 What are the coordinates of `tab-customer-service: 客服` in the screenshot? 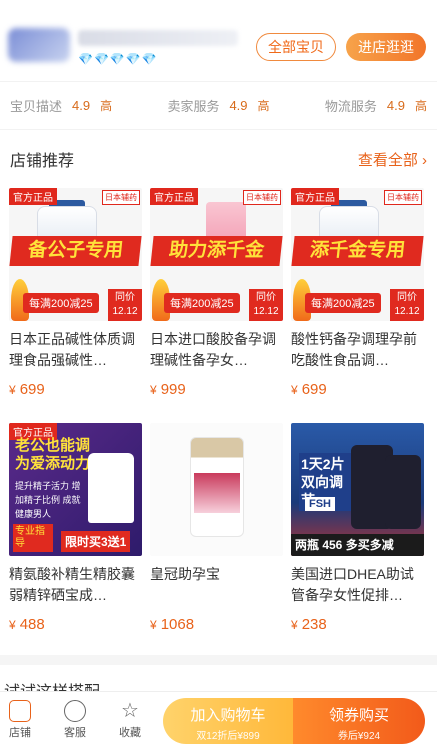 It's located at (75, 720).